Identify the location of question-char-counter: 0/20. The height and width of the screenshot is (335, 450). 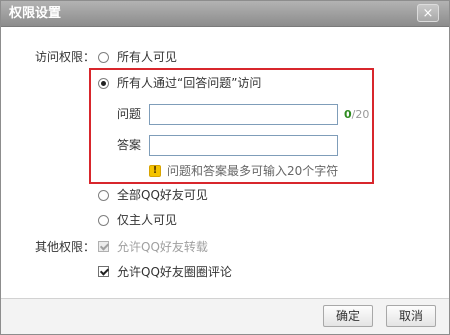
(356, 114).